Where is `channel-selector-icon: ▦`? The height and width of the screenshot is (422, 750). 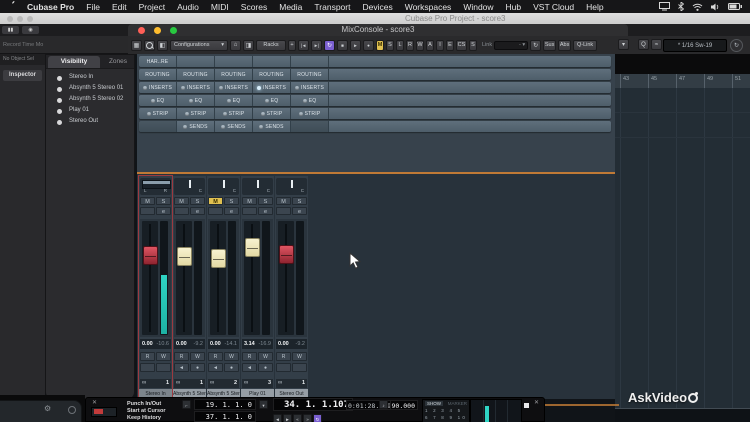
channel-selector-icon: ▦ is located at coordinates (136, 45).